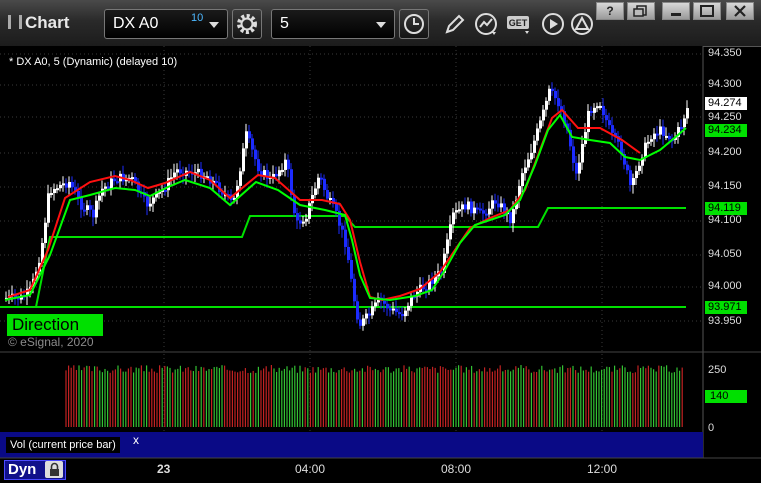  Describe the element at coordinates (93, 62) in the screenshot. I see `study-label: * DX A0, 5 (Dynamic) (delayed 10)` at that location.